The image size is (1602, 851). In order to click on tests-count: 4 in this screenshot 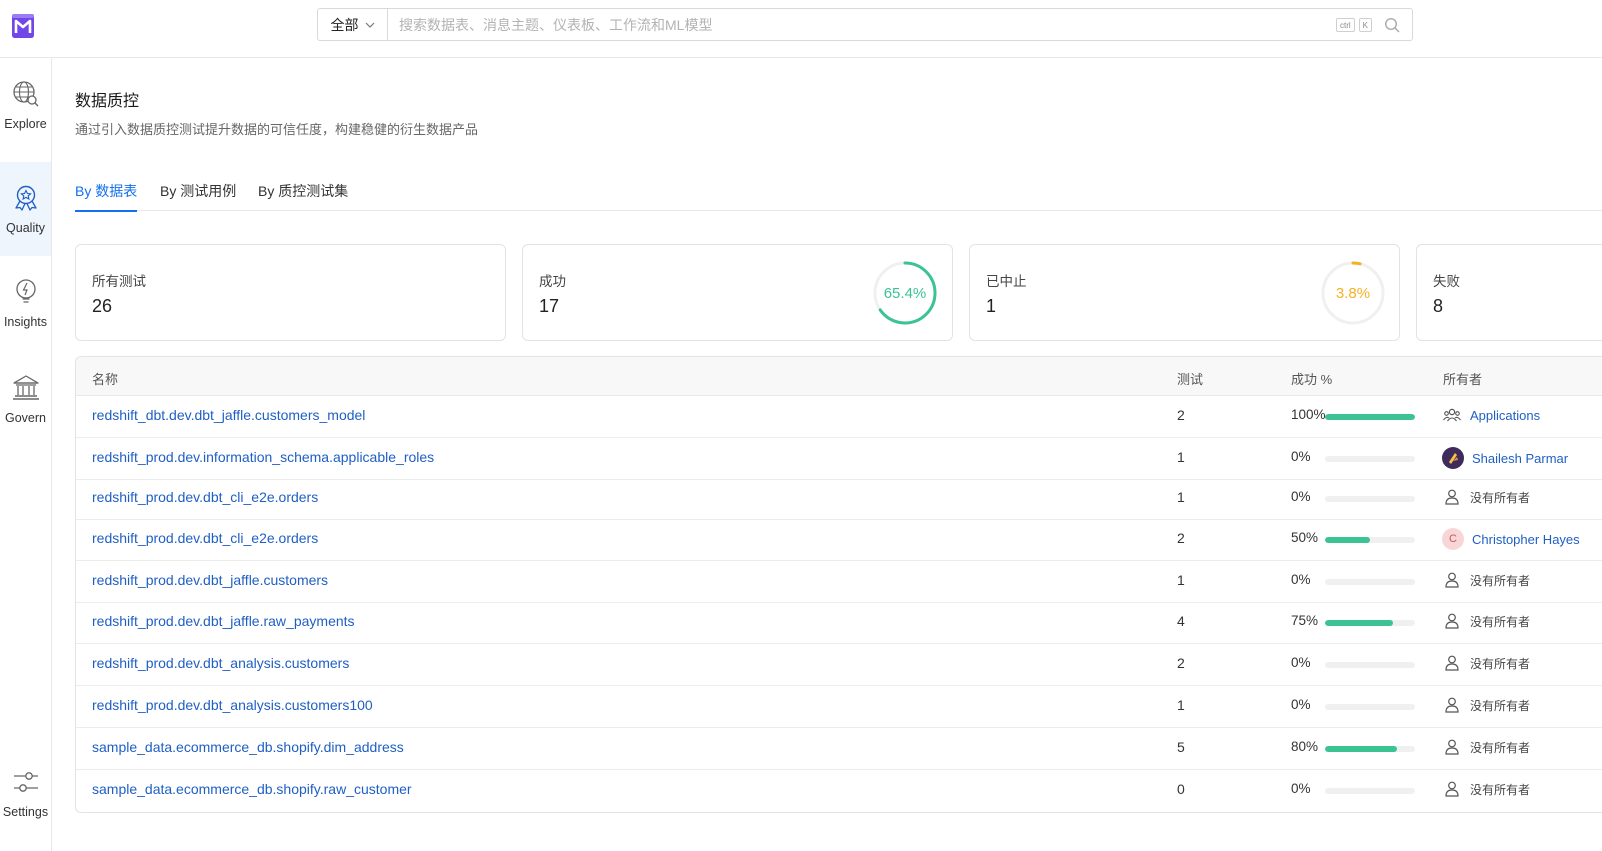, I will do `click(1181, 621)`.